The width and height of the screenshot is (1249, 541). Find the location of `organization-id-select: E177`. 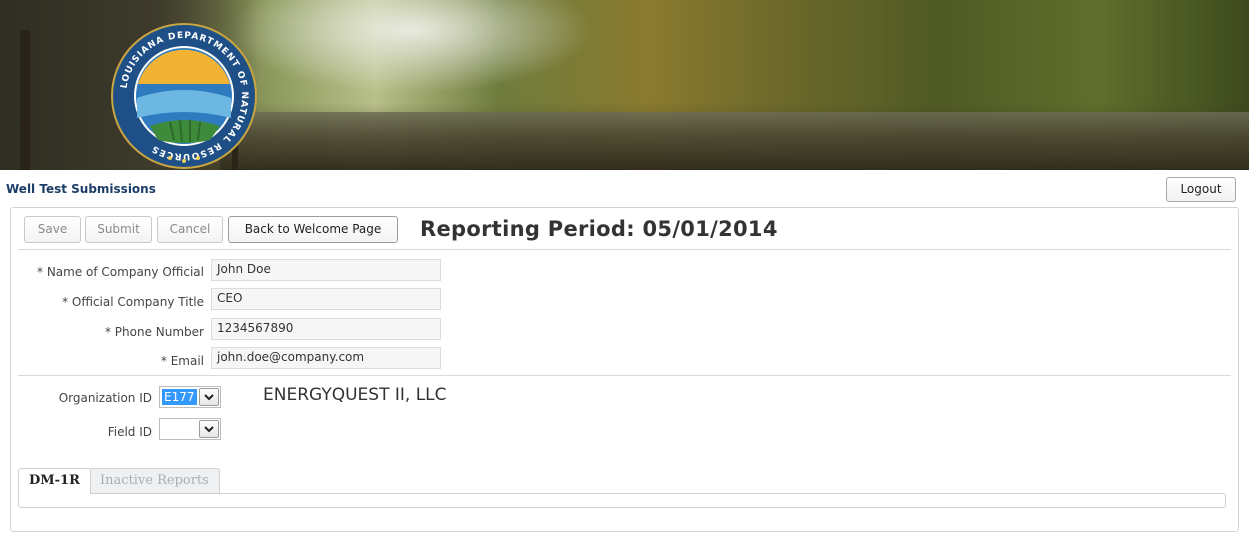

organization-id-select: E177 is located at coordinates (190, 397).